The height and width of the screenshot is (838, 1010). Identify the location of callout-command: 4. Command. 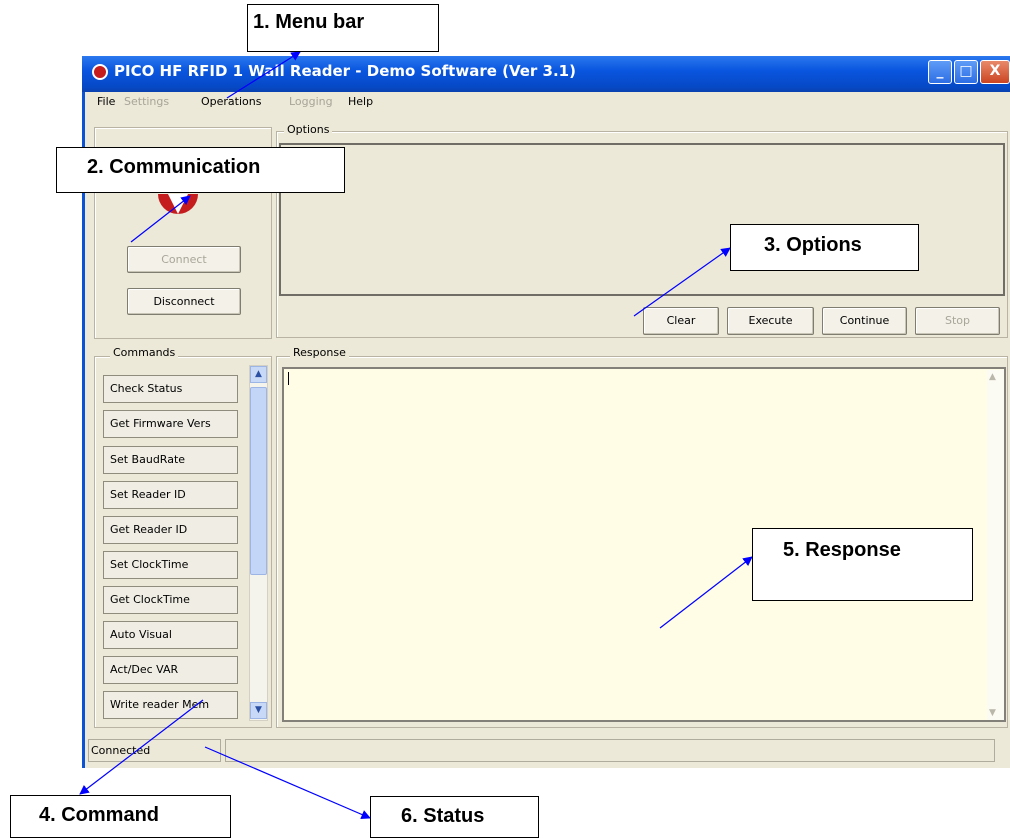
(120, 816).